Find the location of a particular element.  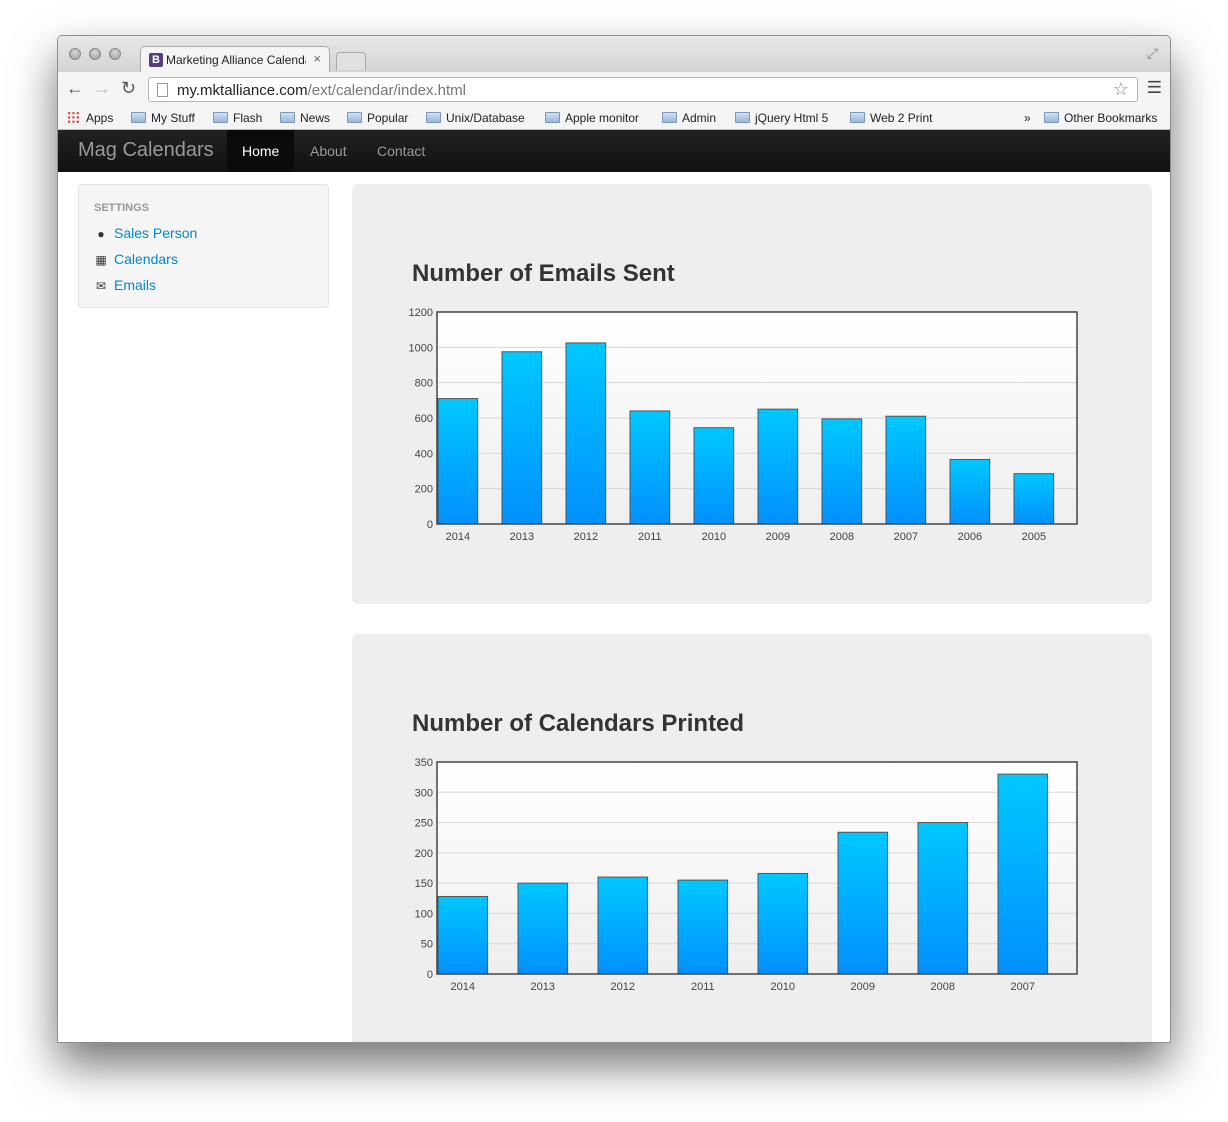

chrome-menu-icon: ☰ is located at coordinates (1154, 88).